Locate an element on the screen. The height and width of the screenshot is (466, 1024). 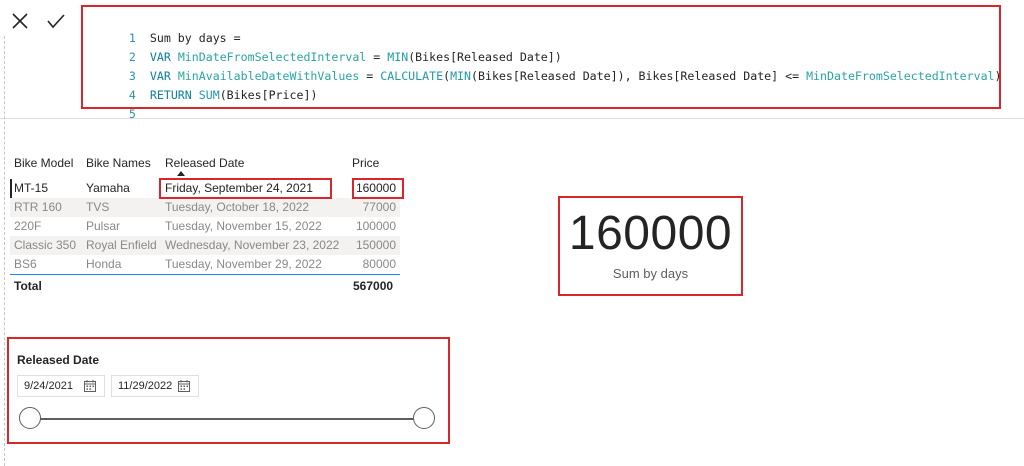
column-header-price: Price is located at coordinates (365, 163).